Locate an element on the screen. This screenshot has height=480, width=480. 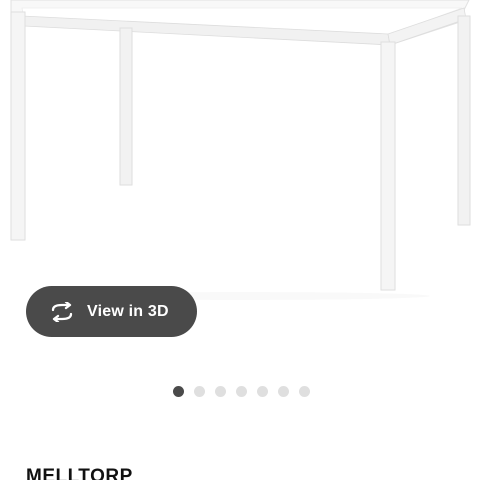
view-in-3d-button: View in 3D is located at coordinates (111, 311).